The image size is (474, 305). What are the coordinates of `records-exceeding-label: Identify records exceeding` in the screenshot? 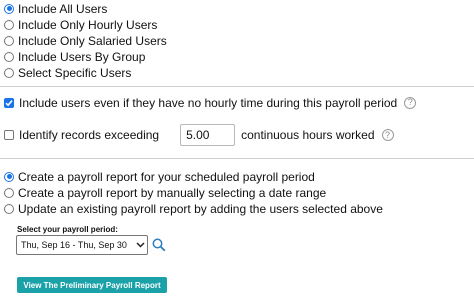 It's located at (89, 135).